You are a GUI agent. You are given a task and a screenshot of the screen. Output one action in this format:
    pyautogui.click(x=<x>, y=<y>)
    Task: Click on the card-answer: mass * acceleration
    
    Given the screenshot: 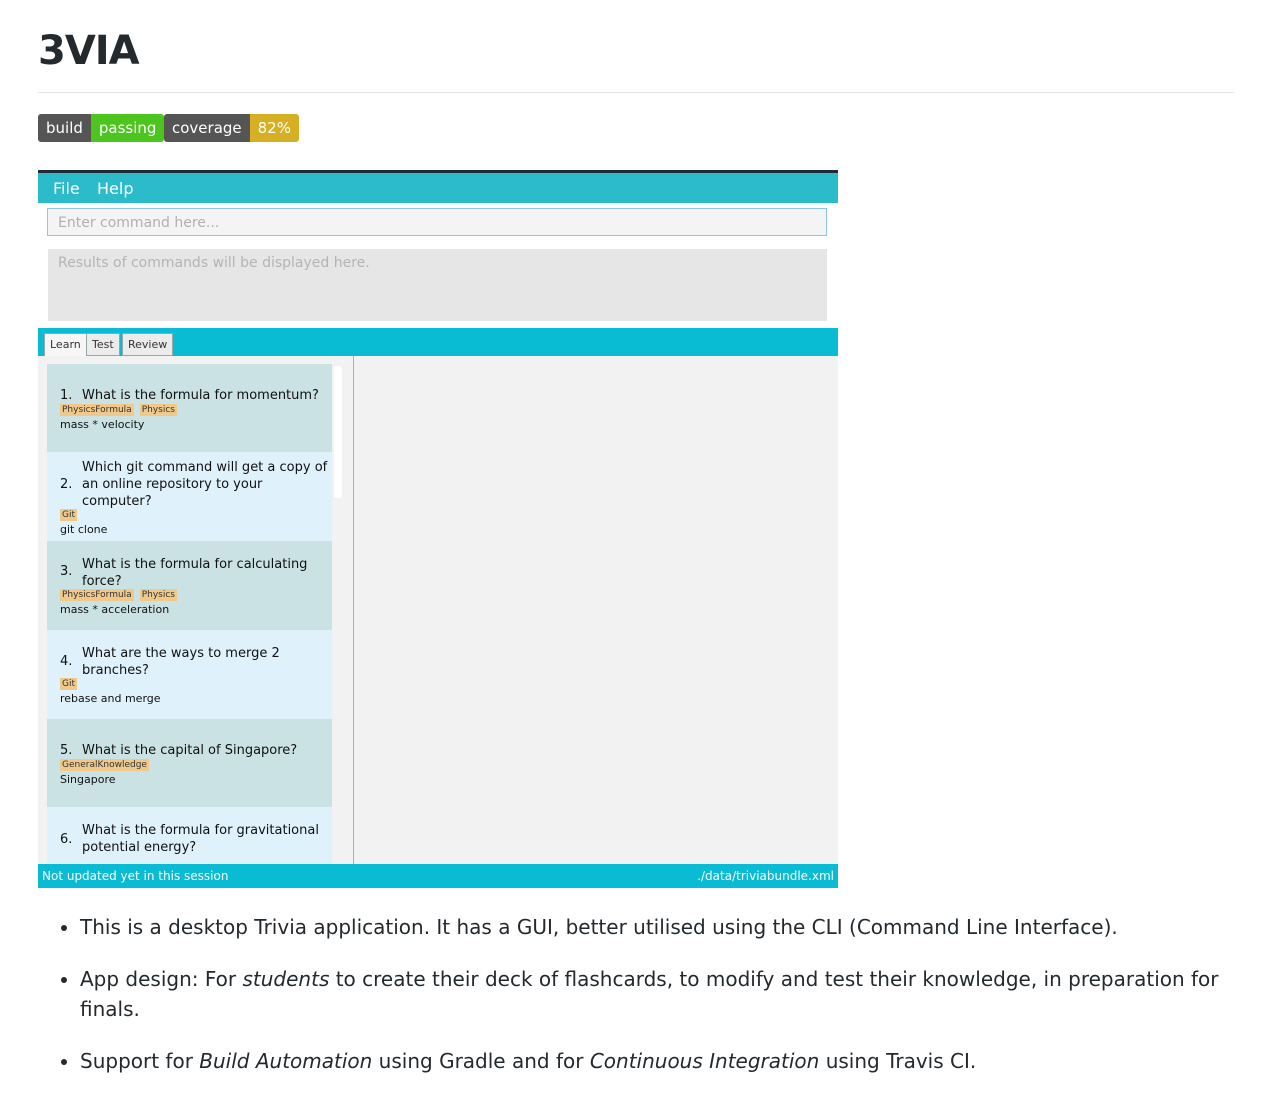 What is the action you would take?
    pyautogui.click(x=115, y=609)
    